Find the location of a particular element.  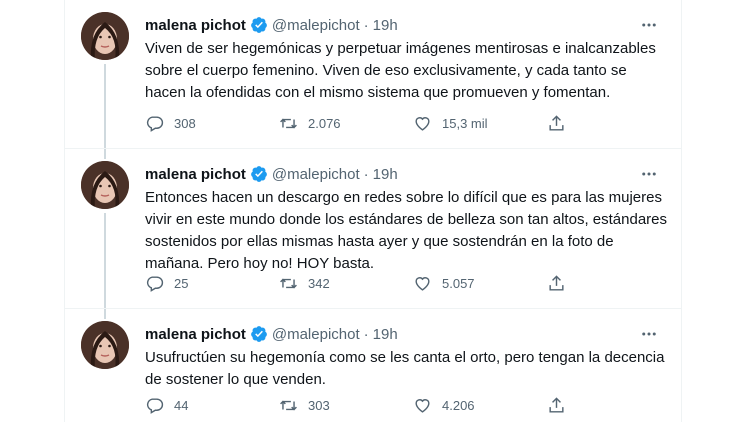

retweet-count: 2.076 is located at coordinates (324, 123).